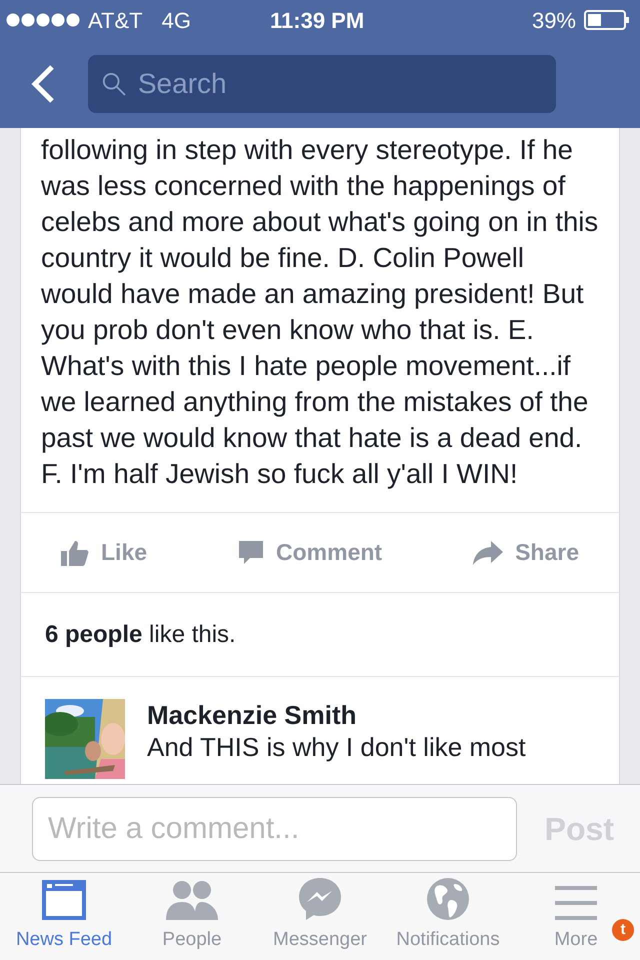  I want to click on battery-text: 39%, so click(554, 20).